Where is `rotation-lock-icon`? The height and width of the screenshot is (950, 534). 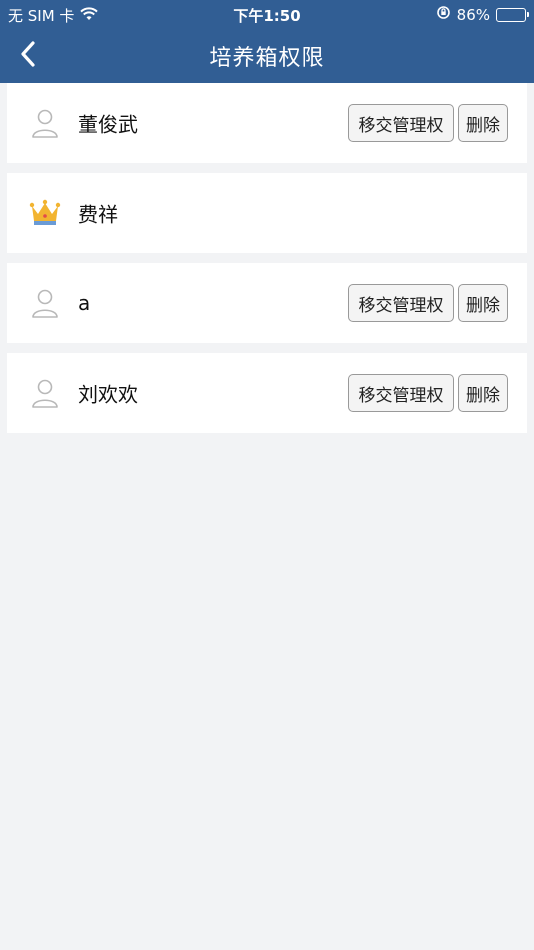 rotation-lock-icon is located at coordinates (443, 14).